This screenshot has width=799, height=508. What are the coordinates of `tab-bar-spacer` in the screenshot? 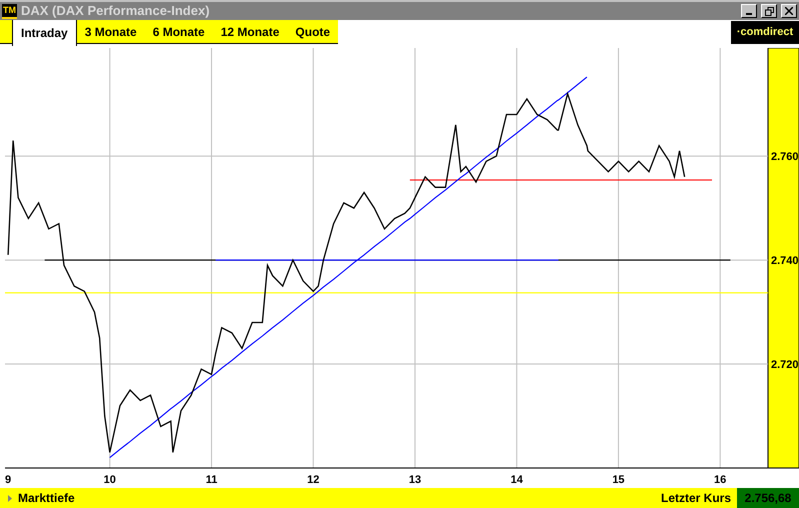 It's located at (6, 32).